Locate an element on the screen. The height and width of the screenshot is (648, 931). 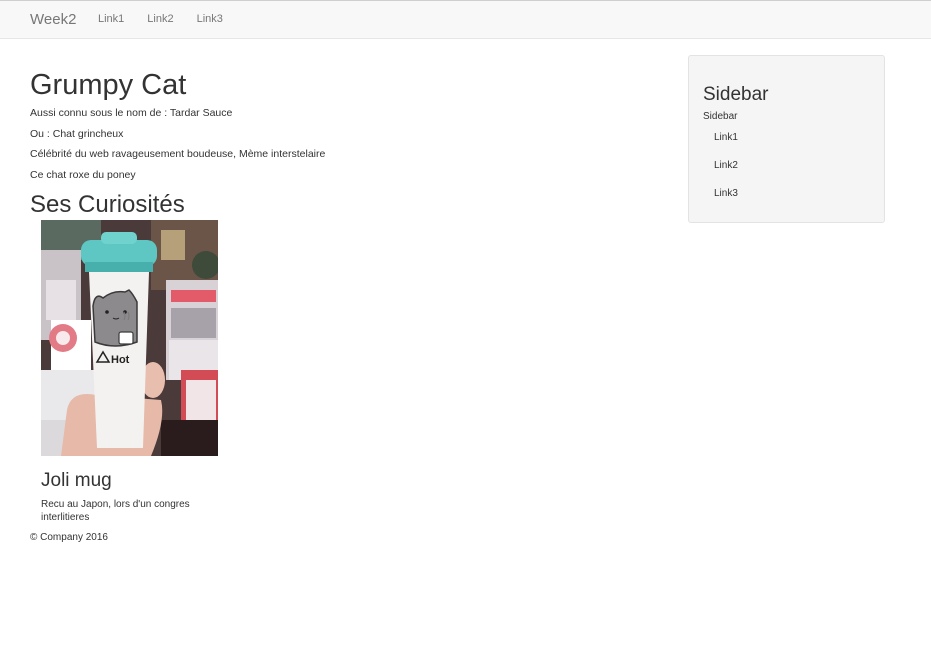
footer-copyright: © Company 2016 is located at coordinates (69, 537).